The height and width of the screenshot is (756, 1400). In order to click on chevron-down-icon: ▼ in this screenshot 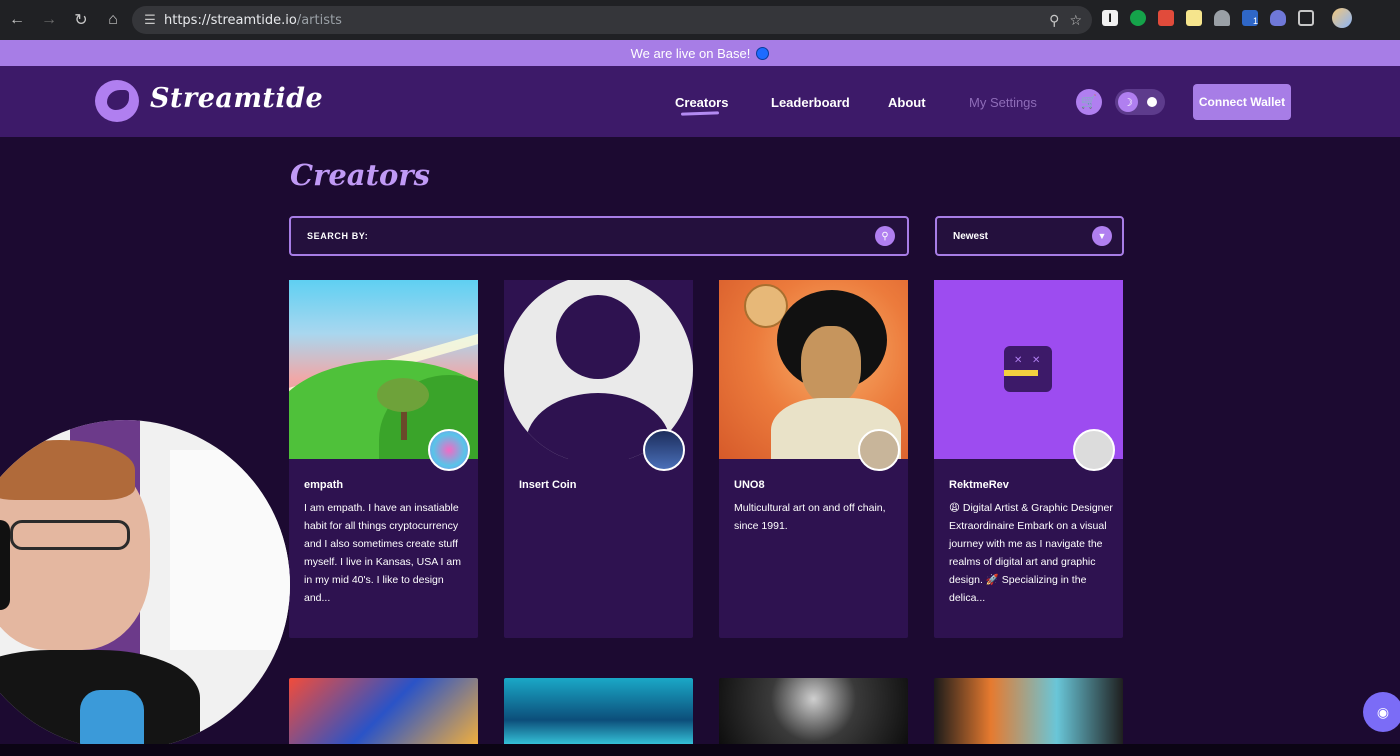, I will do `click(1102, 236)`.